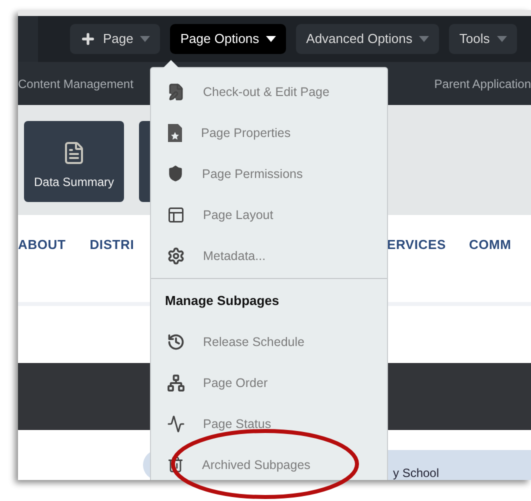 Image resolution: width=531 pixels, height=501 pixels. What do you see at coordinates (176, 383) in the screenshot?
I see `sitemap-icon` at bounding box center [176, 383].